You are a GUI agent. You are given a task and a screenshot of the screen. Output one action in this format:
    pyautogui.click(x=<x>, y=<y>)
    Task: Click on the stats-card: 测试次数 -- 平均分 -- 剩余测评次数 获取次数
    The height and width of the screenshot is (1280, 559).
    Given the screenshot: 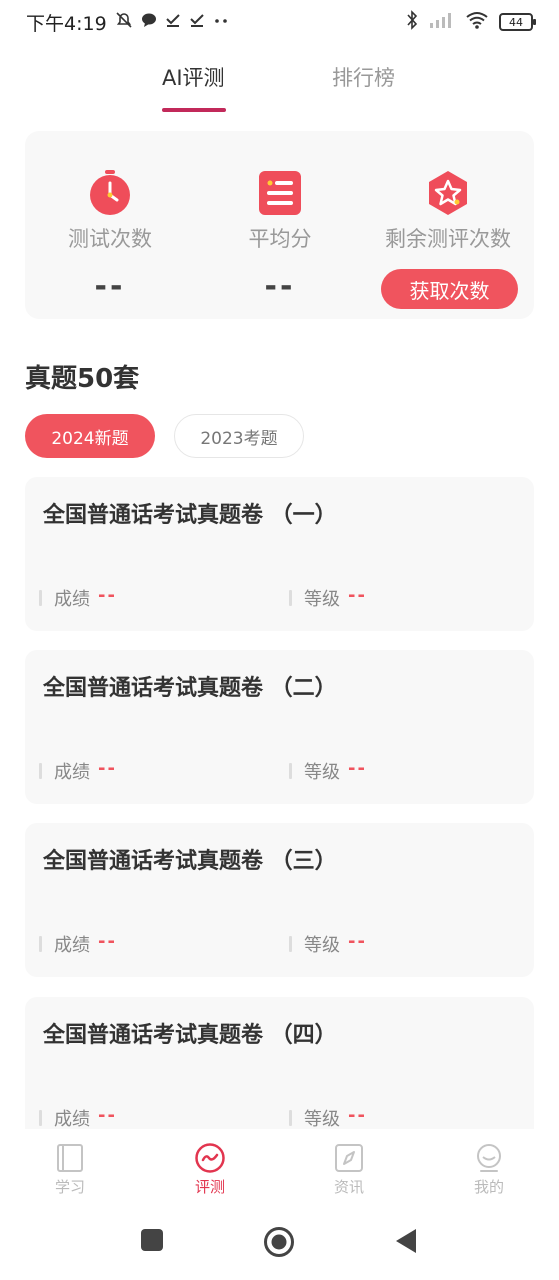 What is the action you would take?
    pyautogui.click(x=279, y=225)
    